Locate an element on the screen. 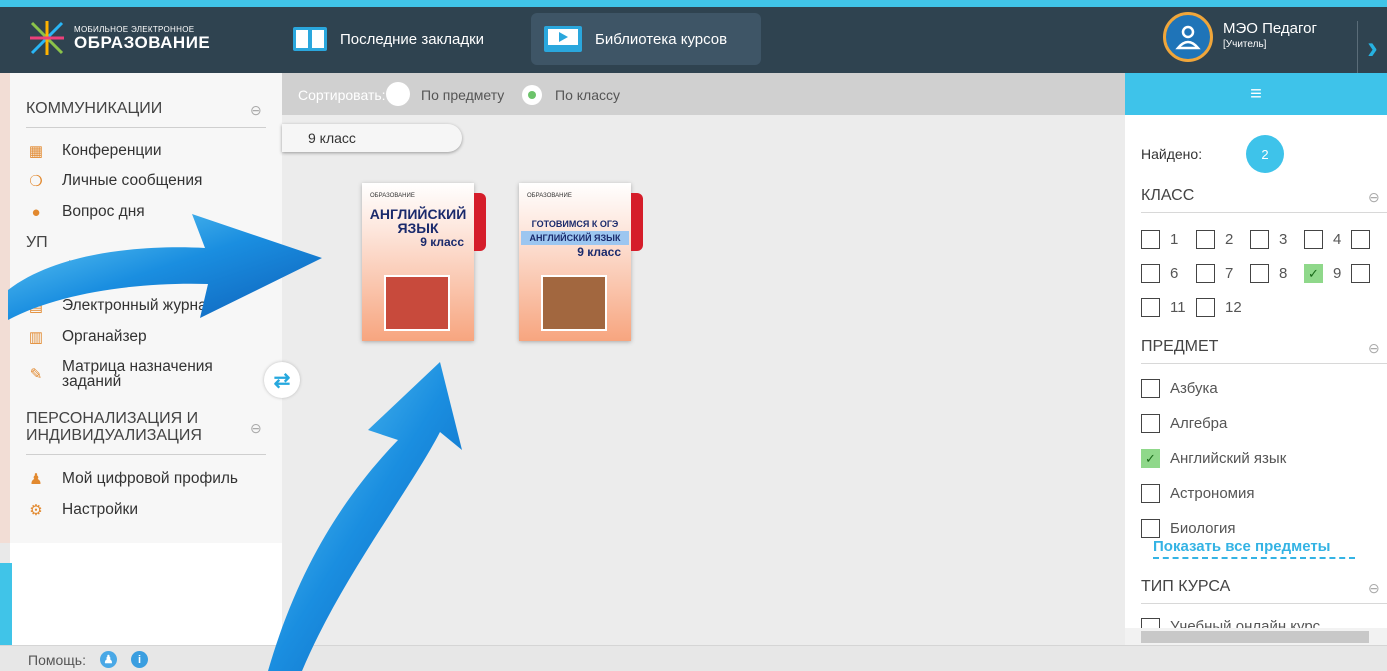 Image resolution: width=1387 pixels, height=671 pixels. grade-checkbox-9: ✓ 9 is located at coordinates (1342, 273).